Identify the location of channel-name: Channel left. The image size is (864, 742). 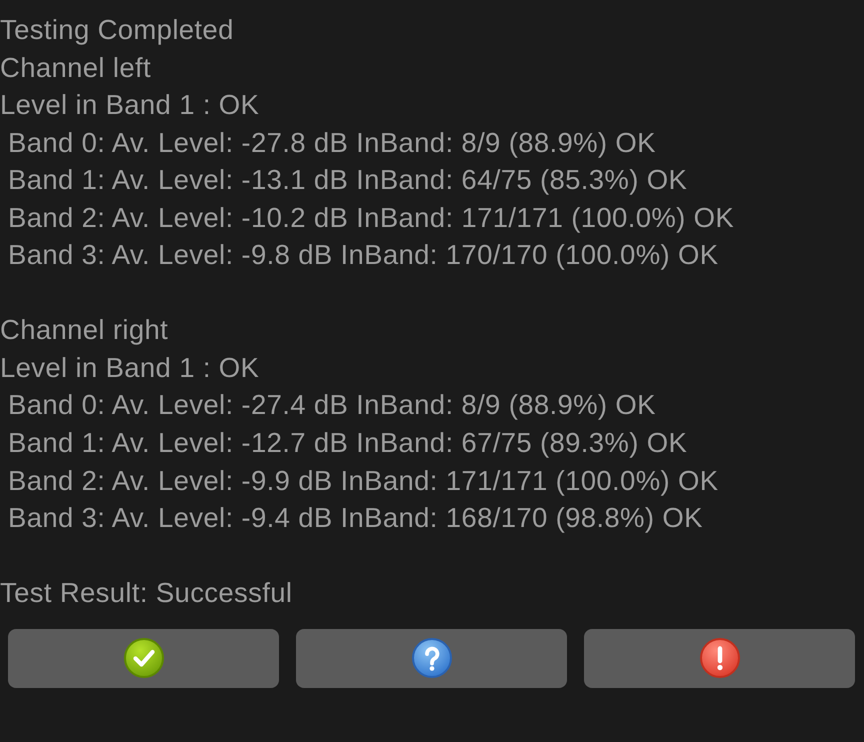
(75, 67).